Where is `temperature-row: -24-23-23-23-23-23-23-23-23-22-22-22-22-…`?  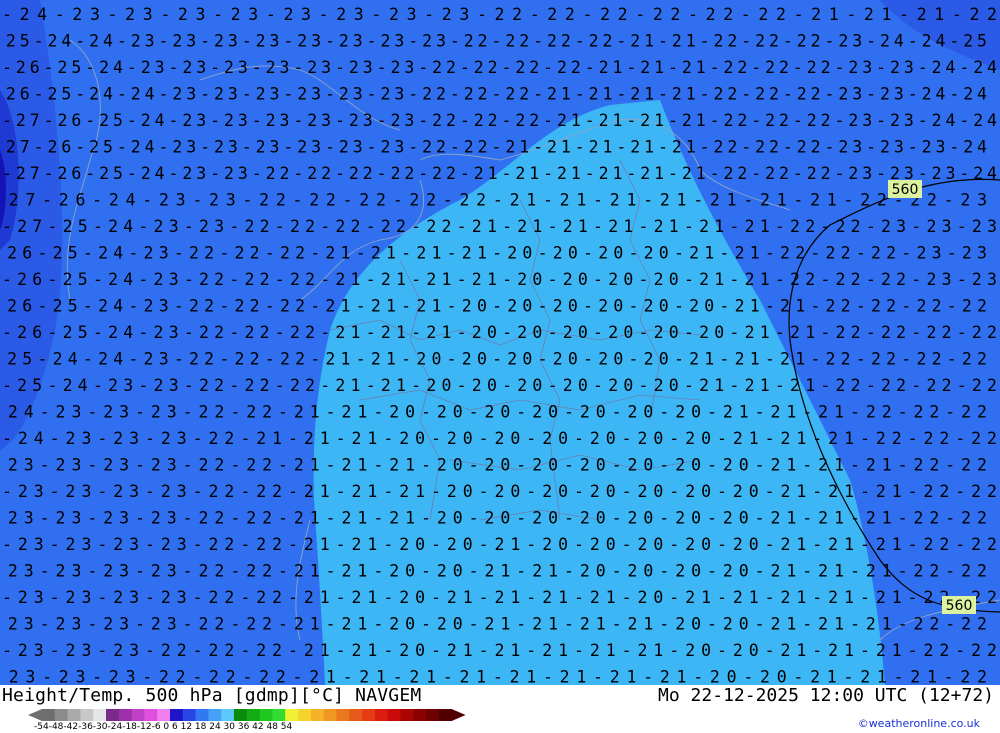
temperature-row: -24-23-23-23-23-23-23-23-23-22-22-22-22-… is located at coordinates (499, 14).